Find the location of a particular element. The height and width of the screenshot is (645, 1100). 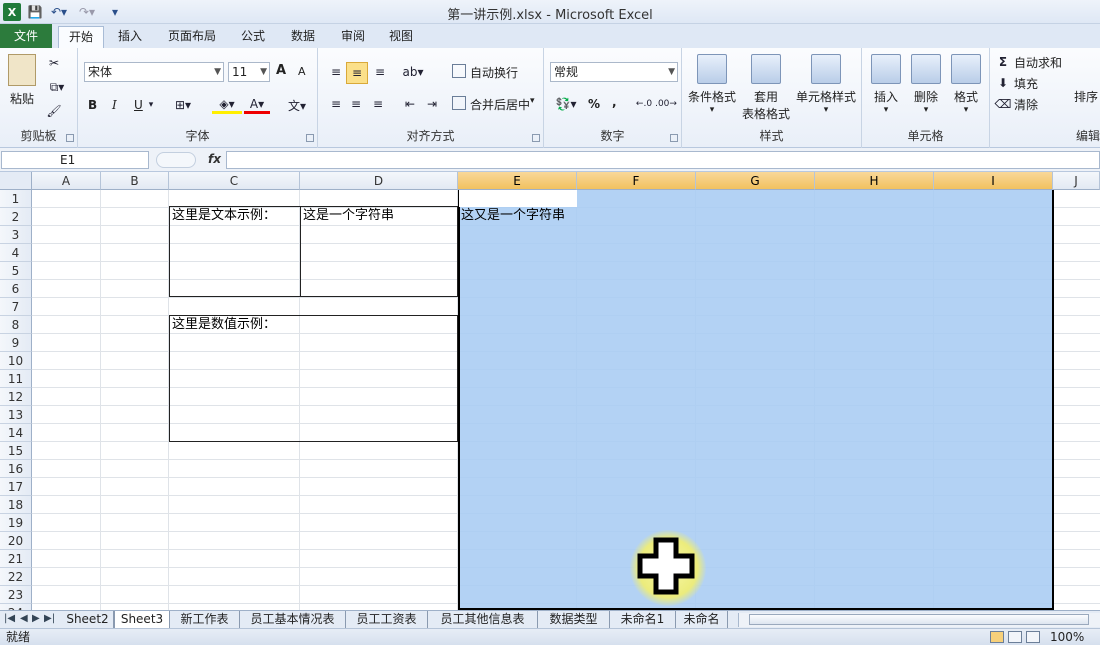

conditional-format-button: 条件格式 ▾ is located at coordinates (712, 84).